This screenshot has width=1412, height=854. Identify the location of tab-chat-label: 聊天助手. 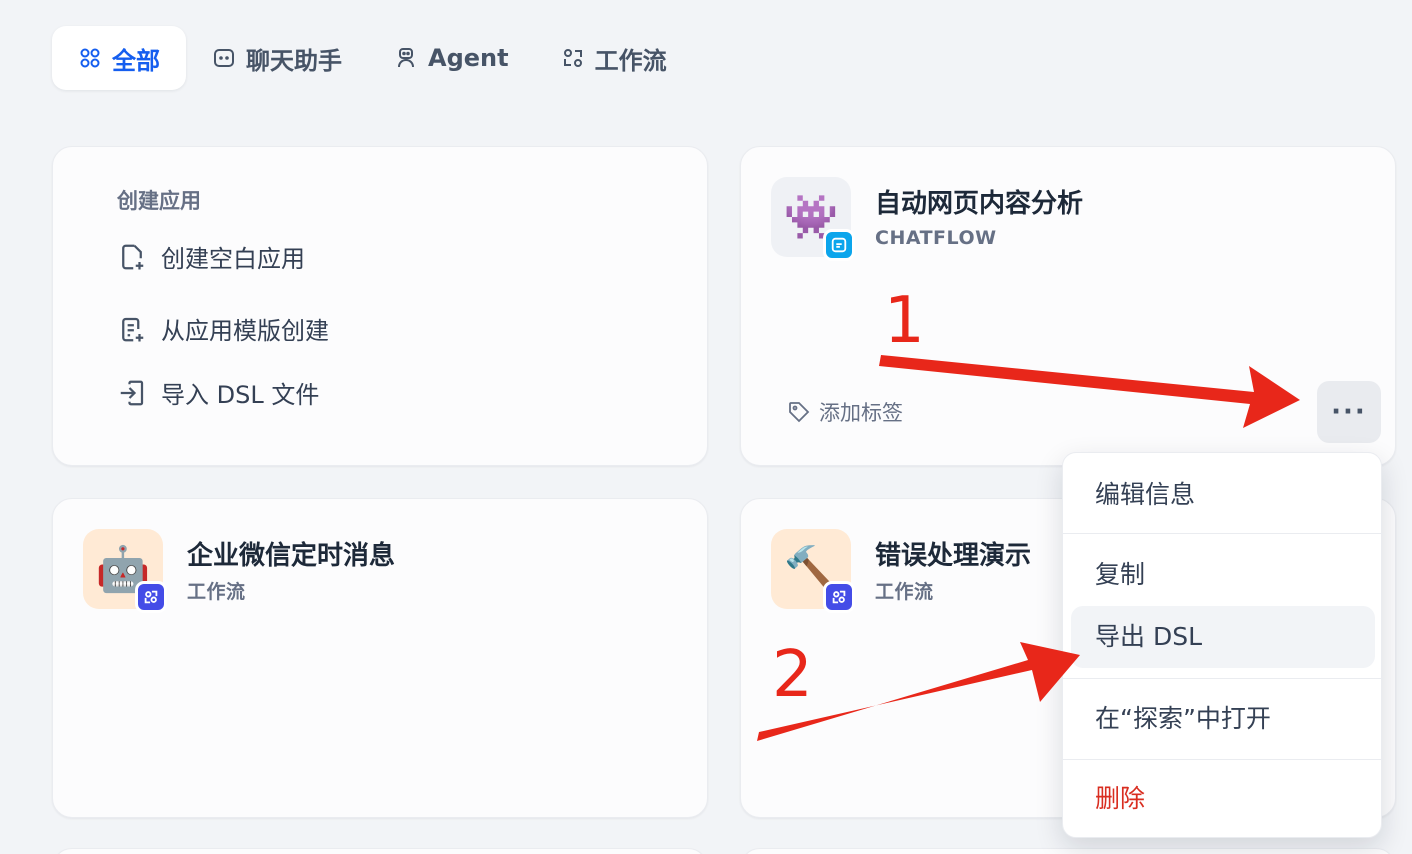
(294, 60).